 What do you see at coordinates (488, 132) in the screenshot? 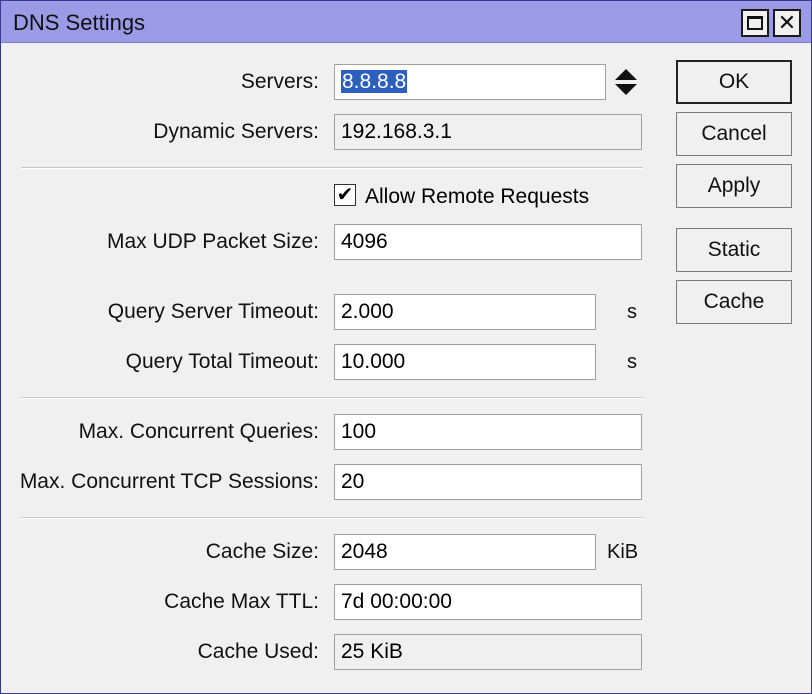
I see `dynamic-servers-field: 192.168.3.1` at bounding box center [488, 132].